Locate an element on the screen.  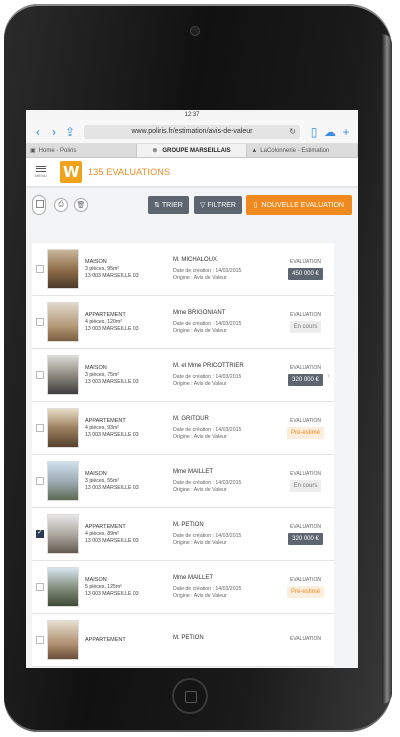
bookmarks-icon: ▯ is located at coordinates (314, 132).